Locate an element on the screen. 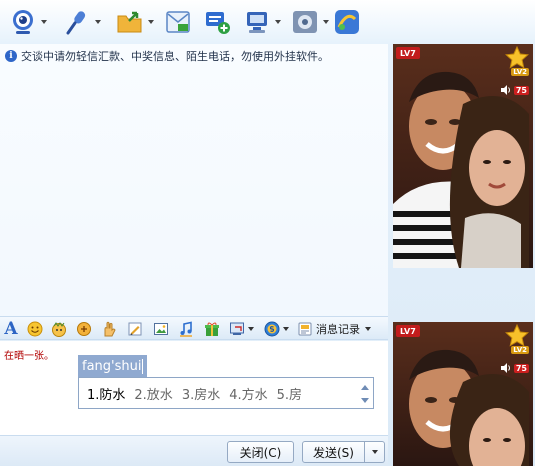 This screenshot has width=535, height=466. magic-emoticon-button is located at coordinates (59, 329).